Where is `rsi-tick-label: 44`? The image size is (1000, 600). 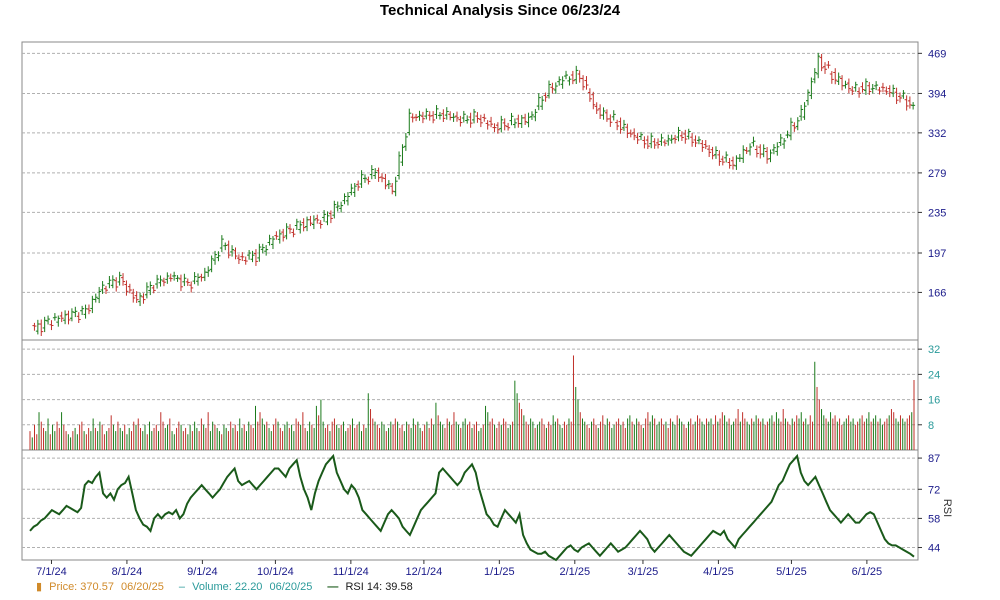 rsi-tick-label: 44 is located at coordinates (934, 549).